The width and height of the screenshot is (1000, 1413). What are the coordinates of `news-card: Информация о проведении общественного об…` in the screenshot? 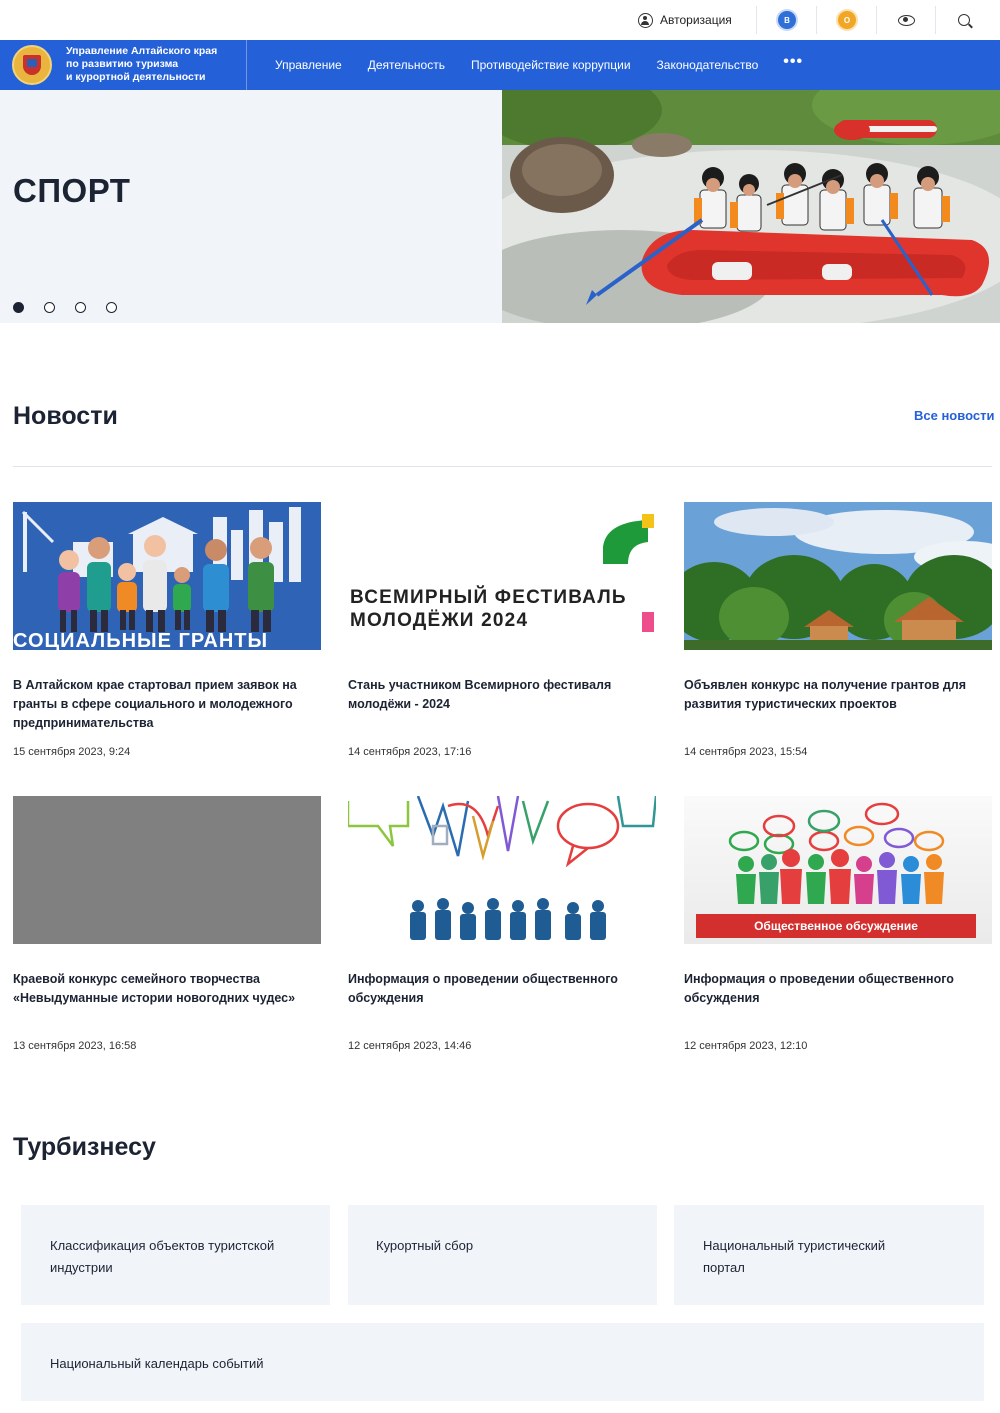 It's located at (502, 924).